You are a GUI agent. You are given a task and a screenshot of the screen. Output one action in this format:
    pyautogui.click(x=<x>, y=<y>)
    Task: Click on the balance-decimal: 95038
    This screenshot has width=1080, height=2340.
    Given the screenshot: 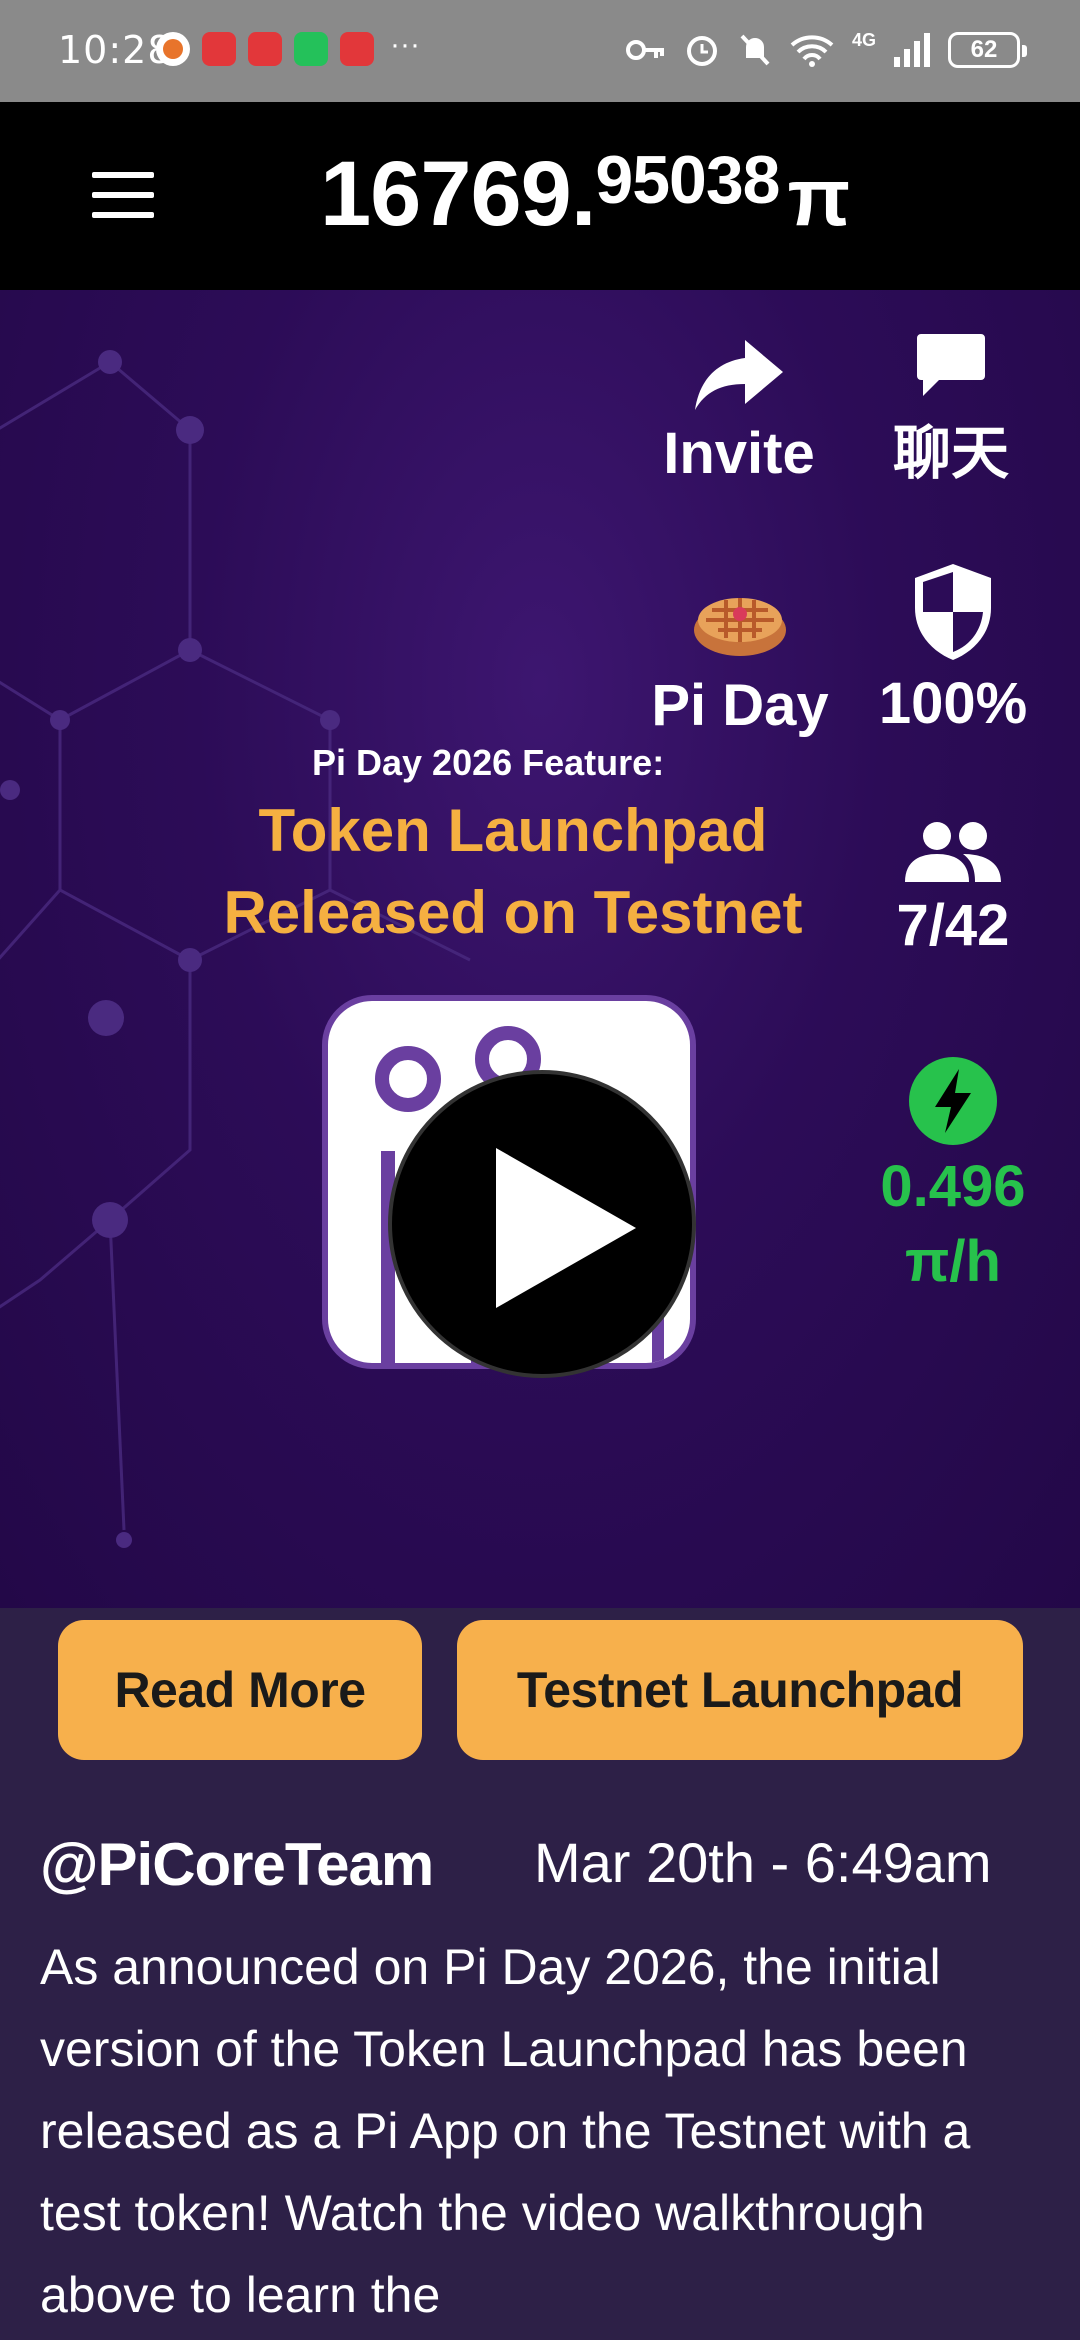 What is the action you would take?
    pyautogui.click(x=687, y=180)
    